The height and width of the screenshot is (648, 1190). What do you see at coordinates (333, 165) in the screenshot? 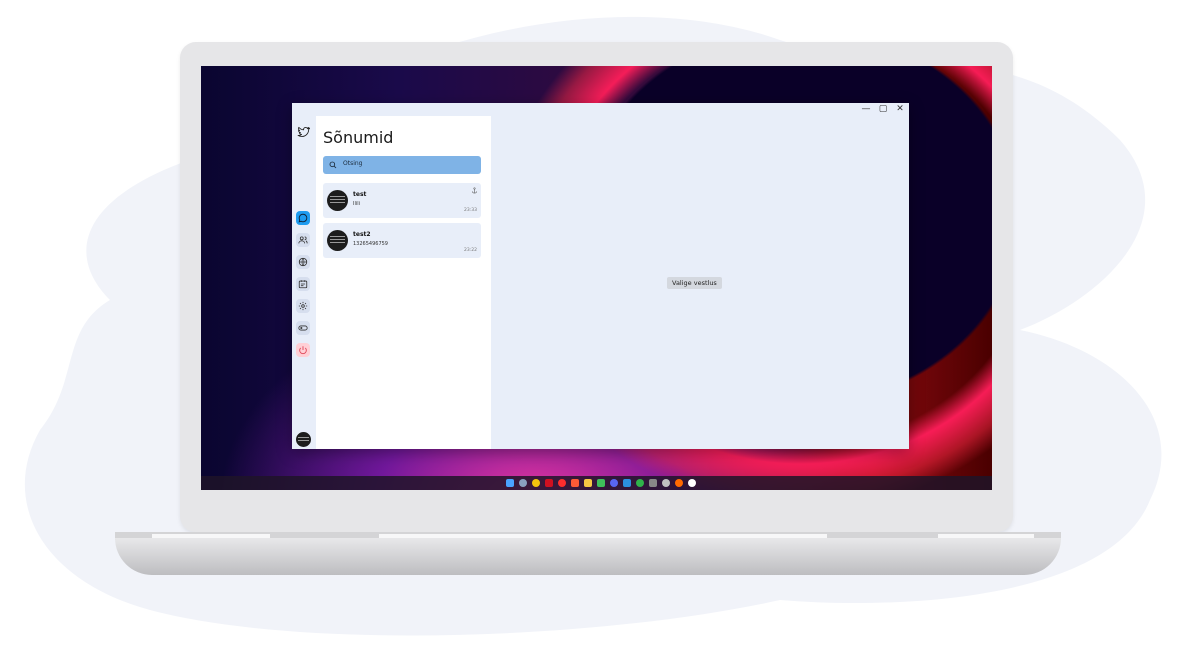
I see `search-icon` at bounding box center [333, 165].